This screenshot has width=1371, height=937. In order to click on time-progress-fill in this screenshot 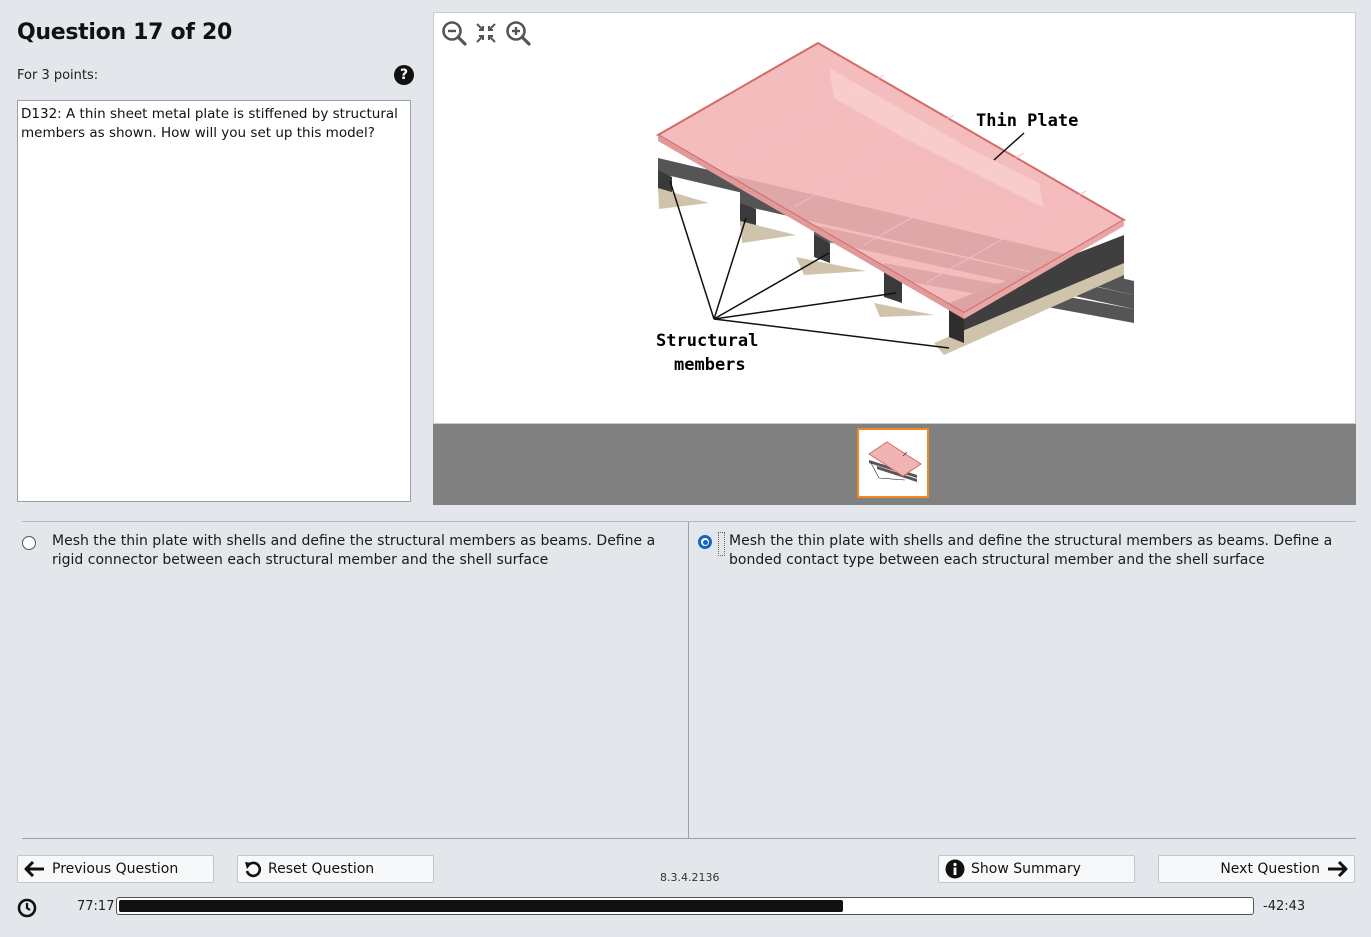, I will do `click(481, 906)`.